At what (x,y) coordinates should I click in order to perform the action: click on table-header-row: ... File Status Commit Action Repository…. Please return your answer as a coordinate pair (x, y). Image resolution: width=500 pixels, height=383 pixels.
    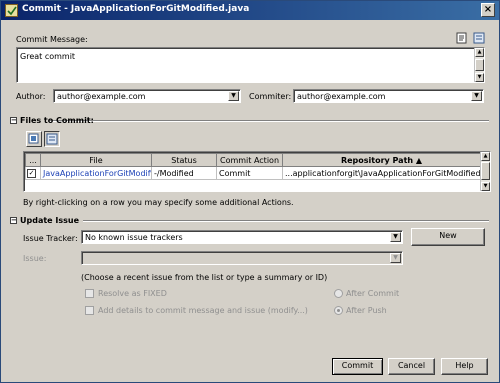
    Looking at the image, I should click on (253, 160).